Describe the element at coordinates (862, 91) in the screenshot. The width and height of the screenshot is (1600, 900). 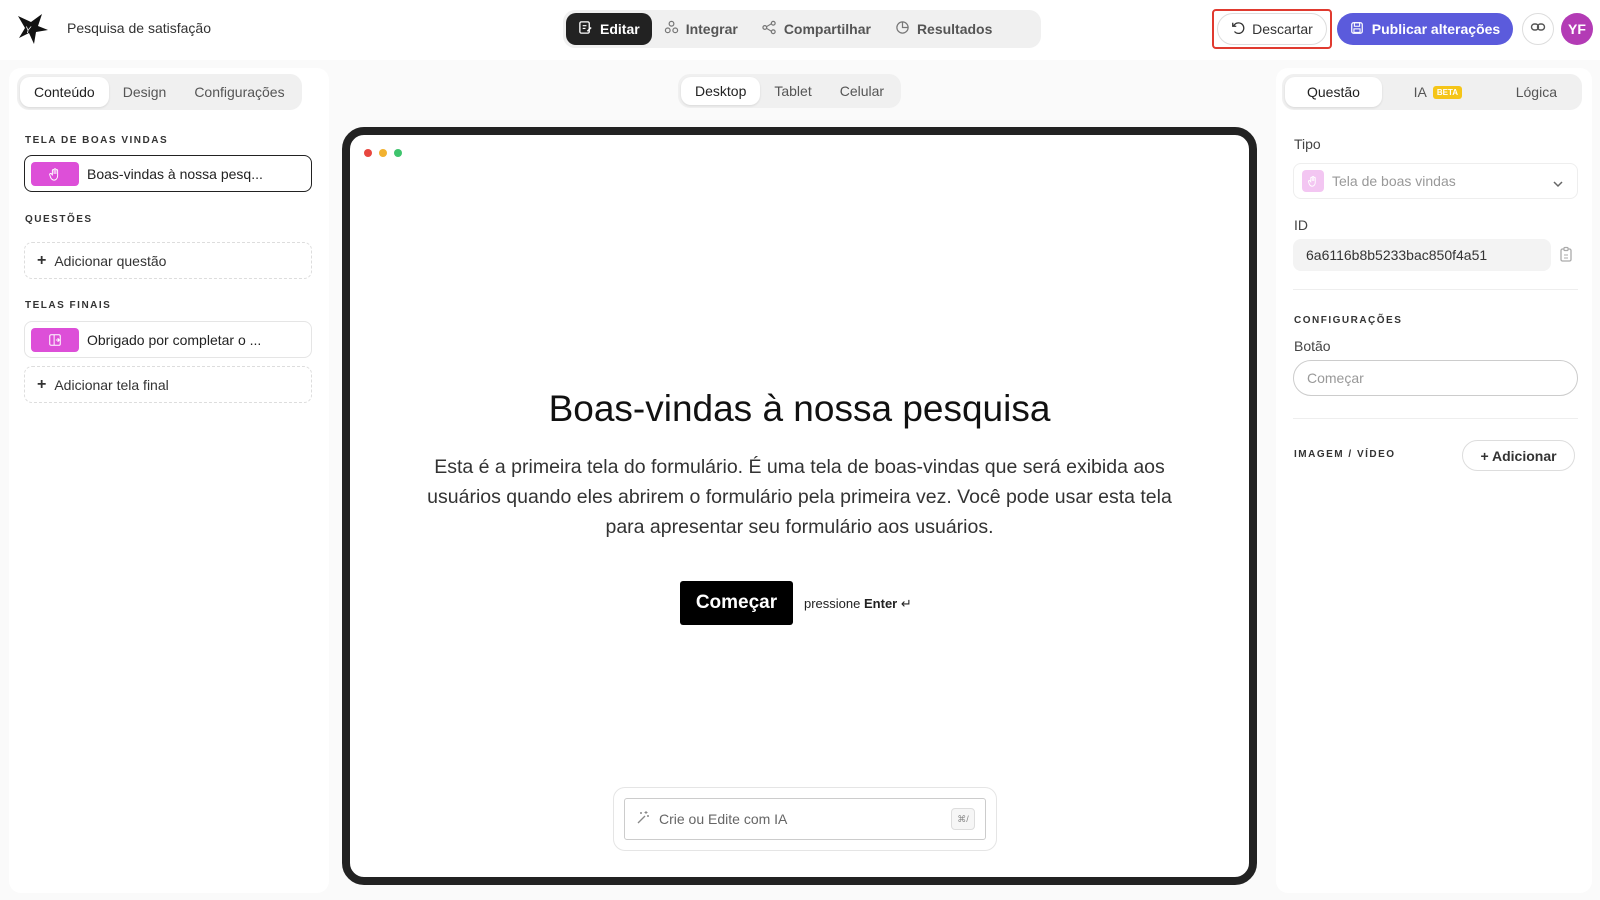
I see `tab-mobile: Celular` at that location.